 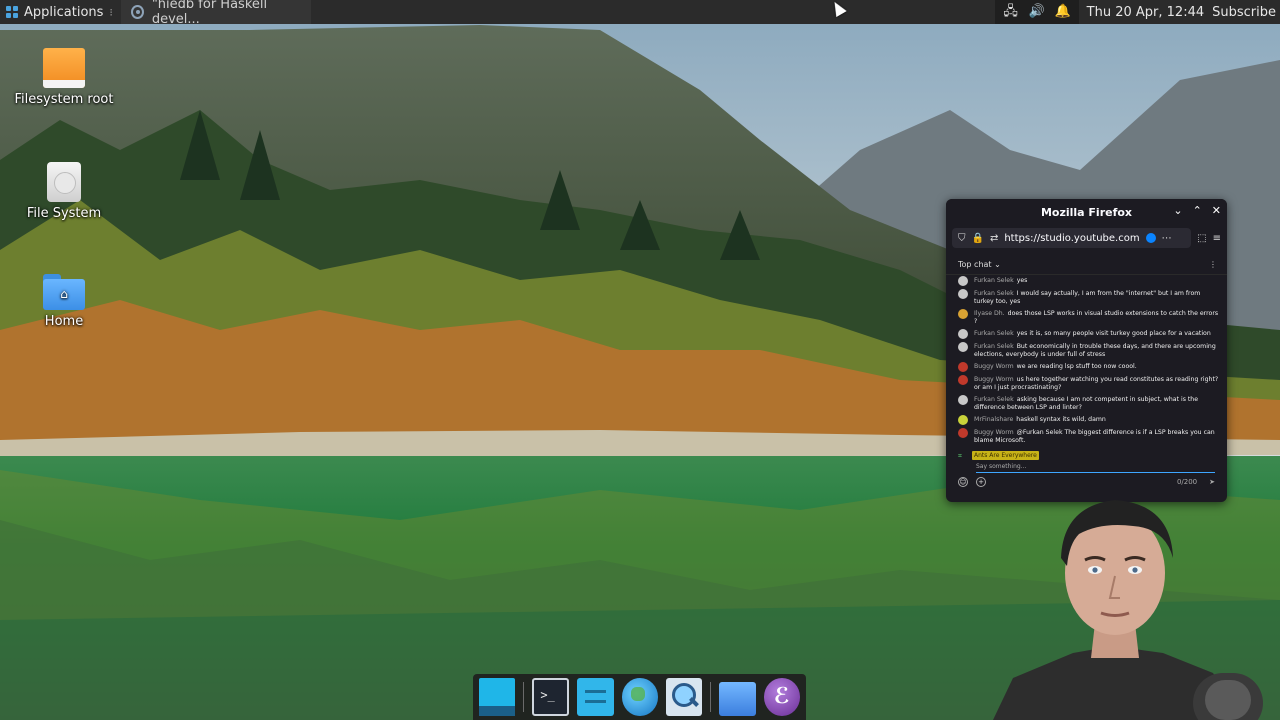 I want to click on url-bar: ⛉ 🔒 ⇄ https://studio.youtube.com ⋯, so click(x=1072, y=238).